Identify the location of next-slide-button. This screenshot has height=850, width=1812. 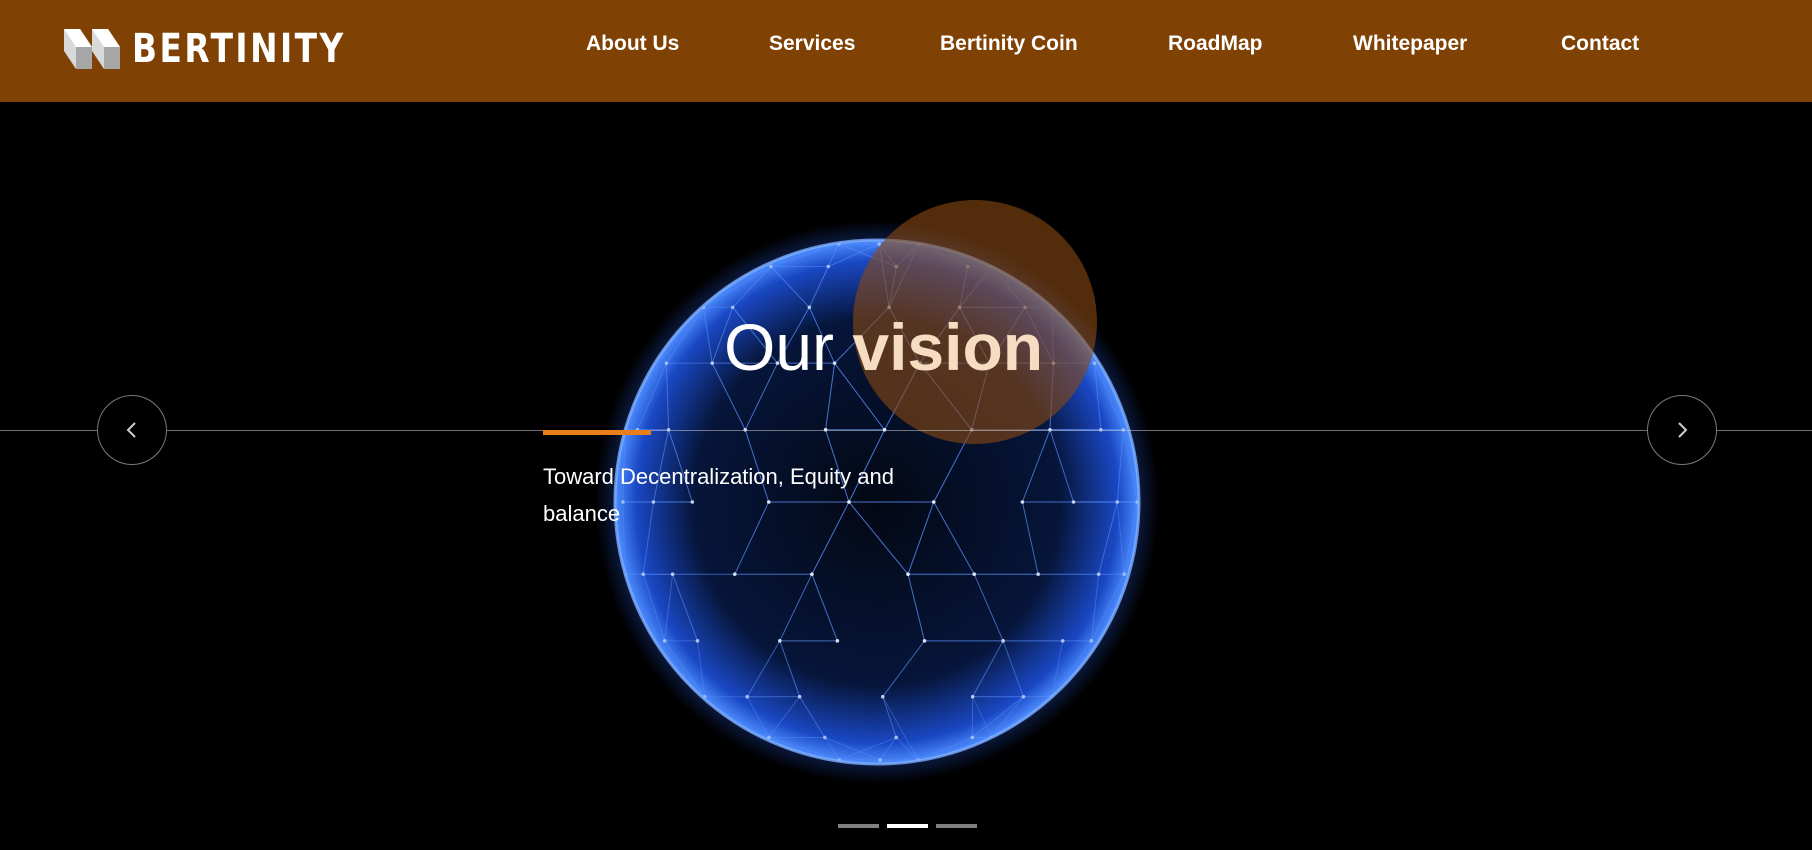
(1682, 430).